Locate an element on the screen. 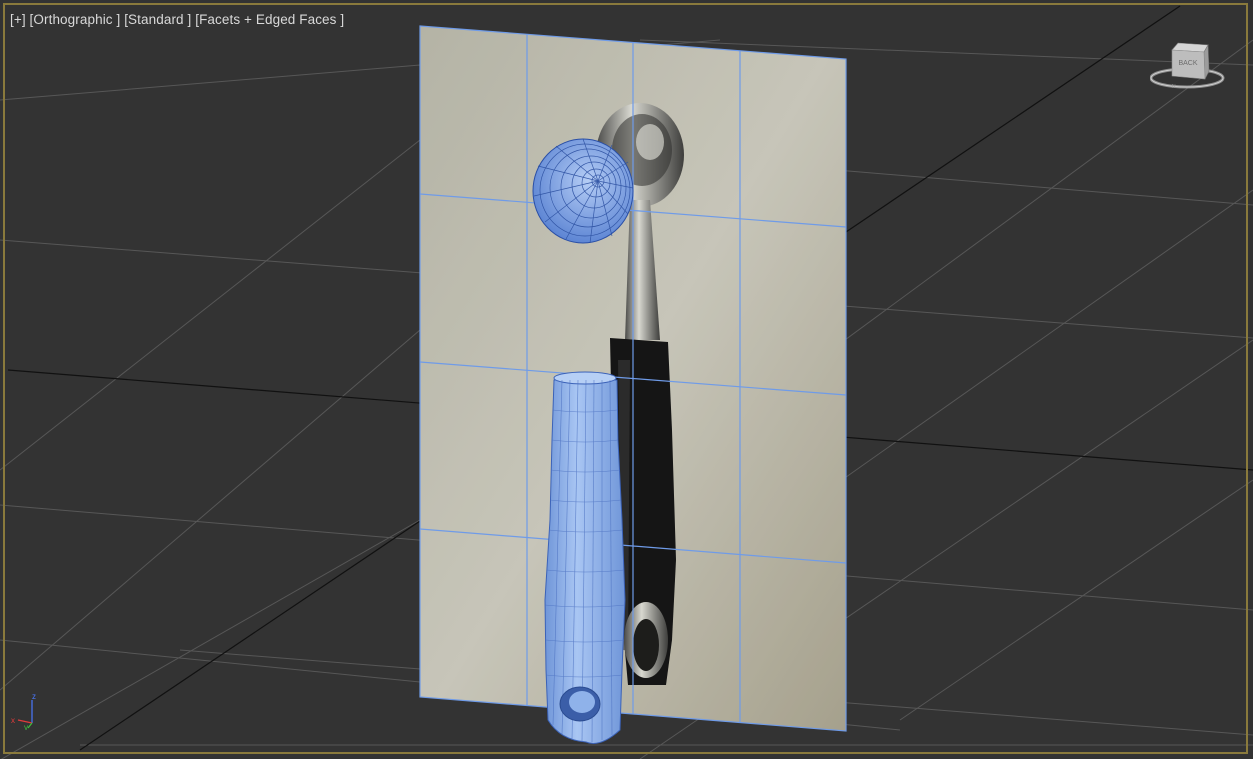 This screenshot has width=1253, height=759. viewport-shading-mode: [Standard ] is located at coordinates (157, 19).